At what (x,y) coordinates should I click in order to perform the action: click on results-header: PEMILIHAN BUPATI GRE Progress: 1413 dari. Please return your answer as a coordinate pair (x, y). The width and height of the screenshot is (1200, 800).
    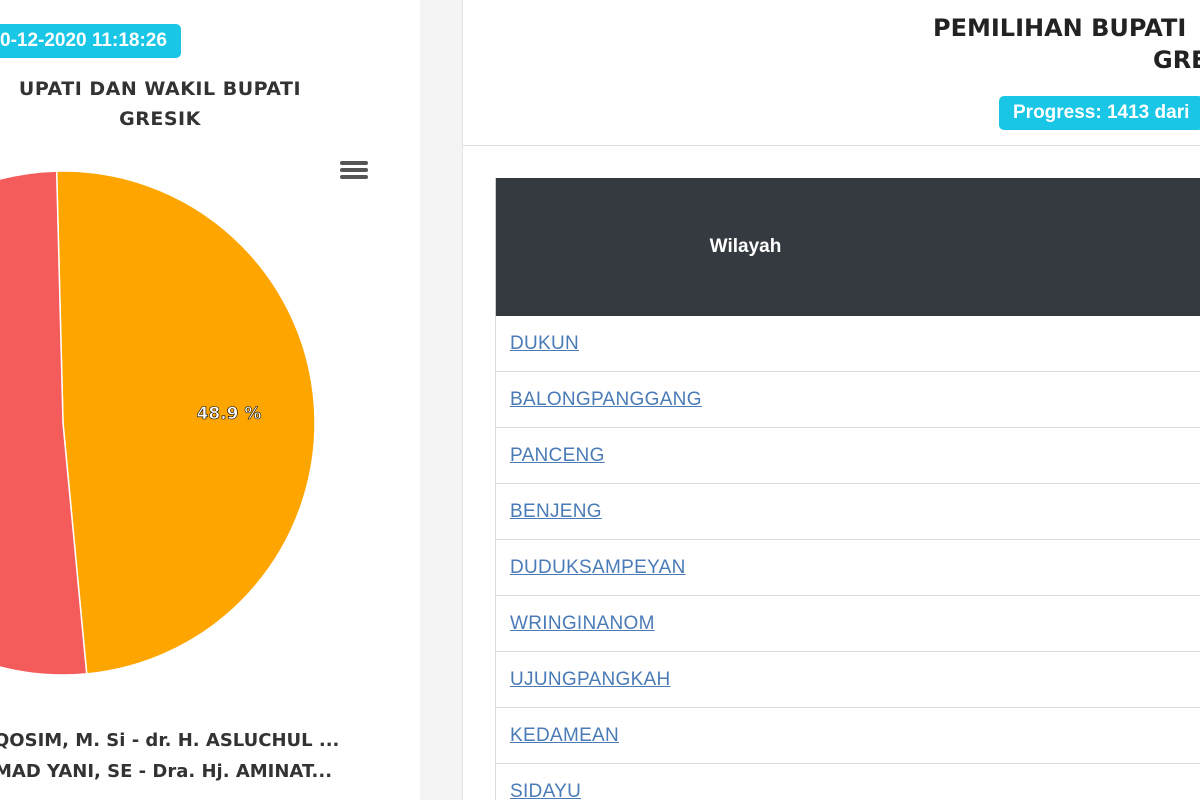
    Looking at the image, I should click on (831, 73).